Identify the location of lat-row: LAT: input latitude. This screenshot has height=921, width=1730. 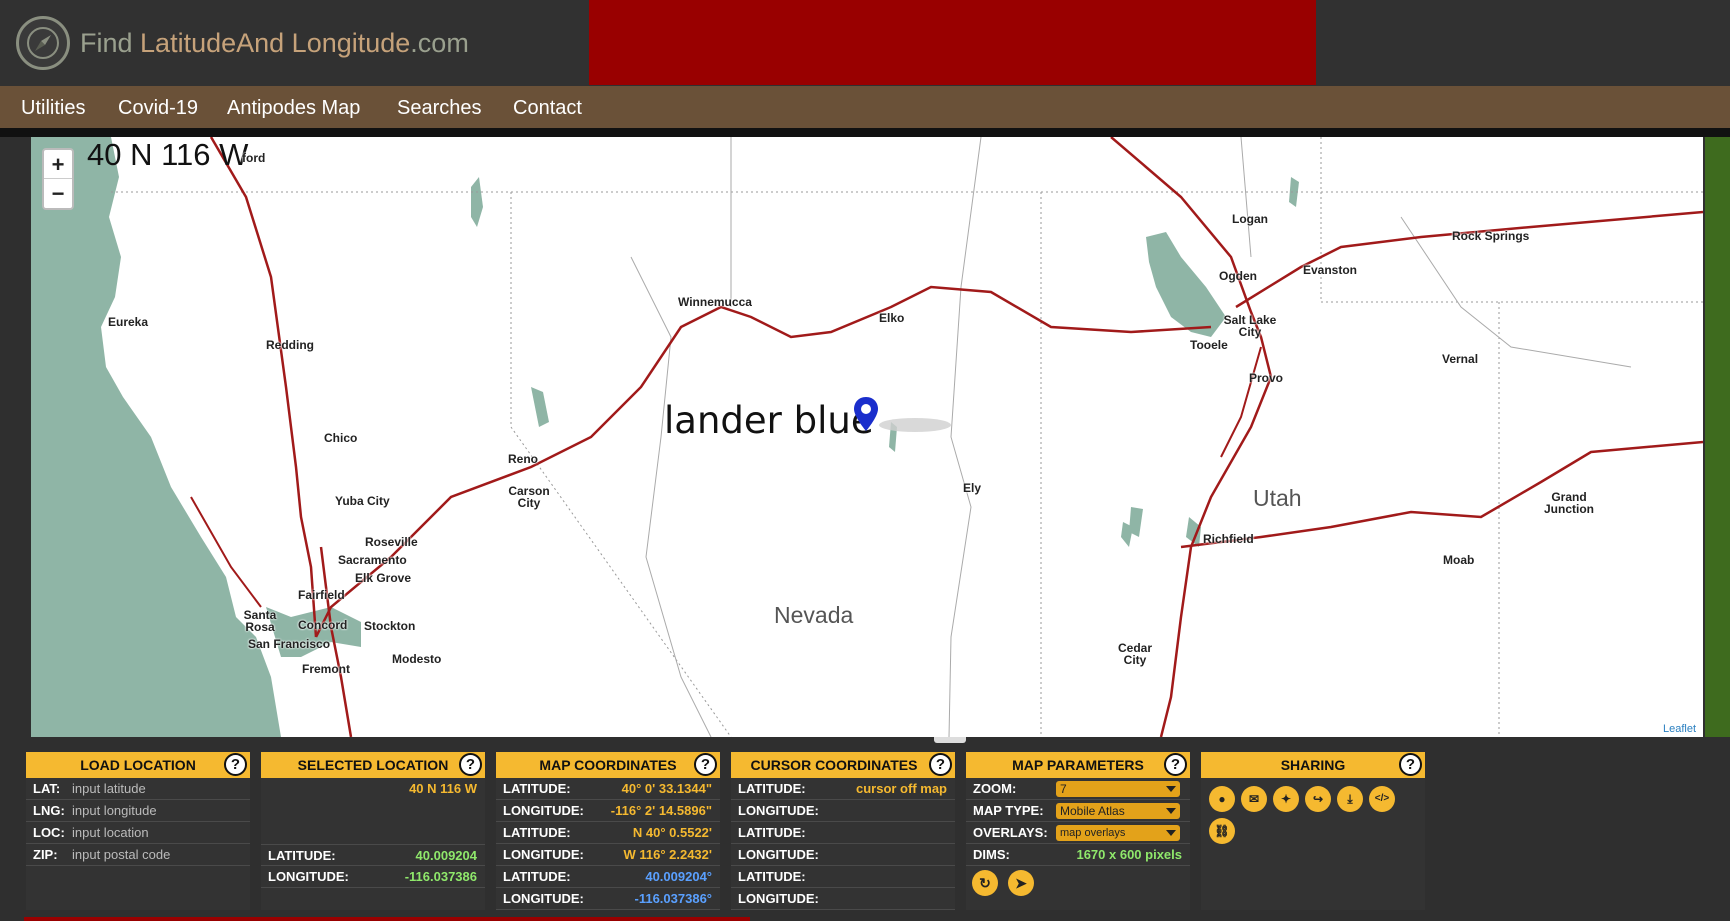
(138, 789).